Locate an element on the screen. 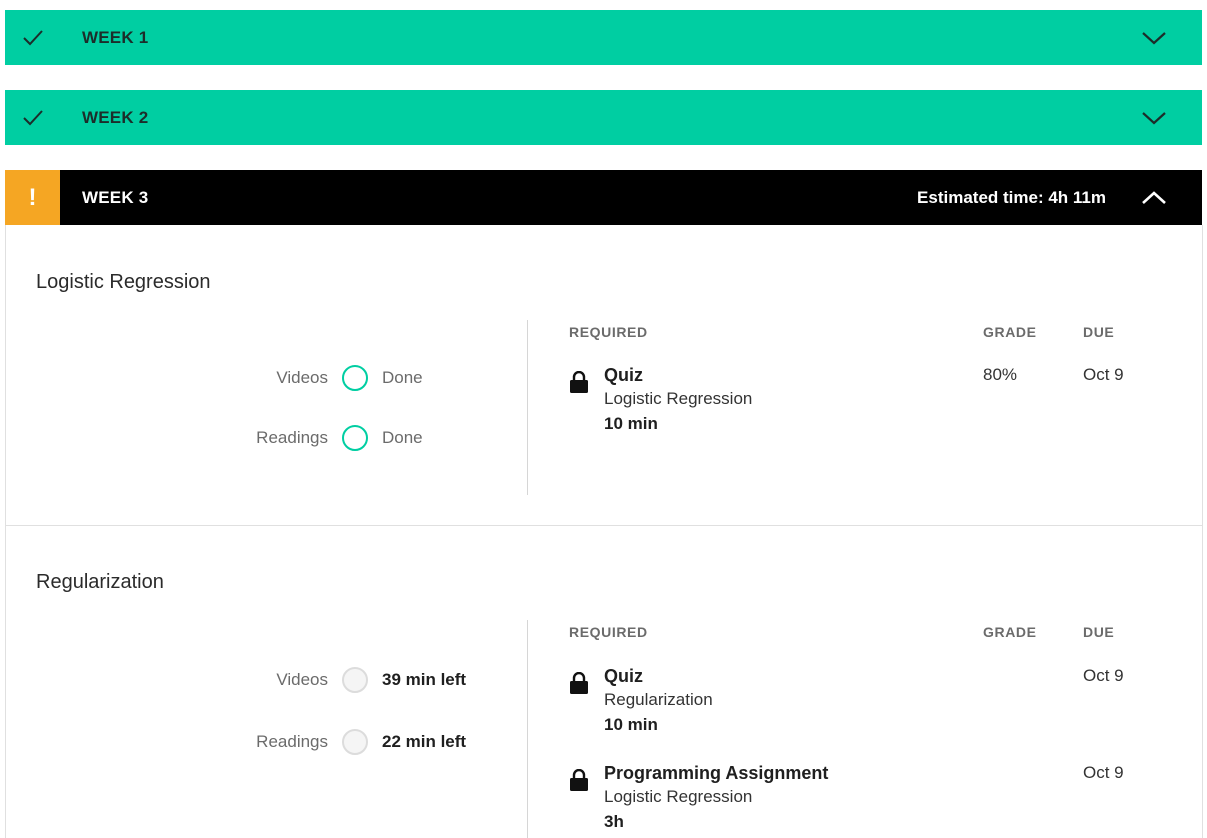 The width and height of the screenshot is (1207, 838). week-1-title: WEEK 1 is located at coordinates (115, 37).